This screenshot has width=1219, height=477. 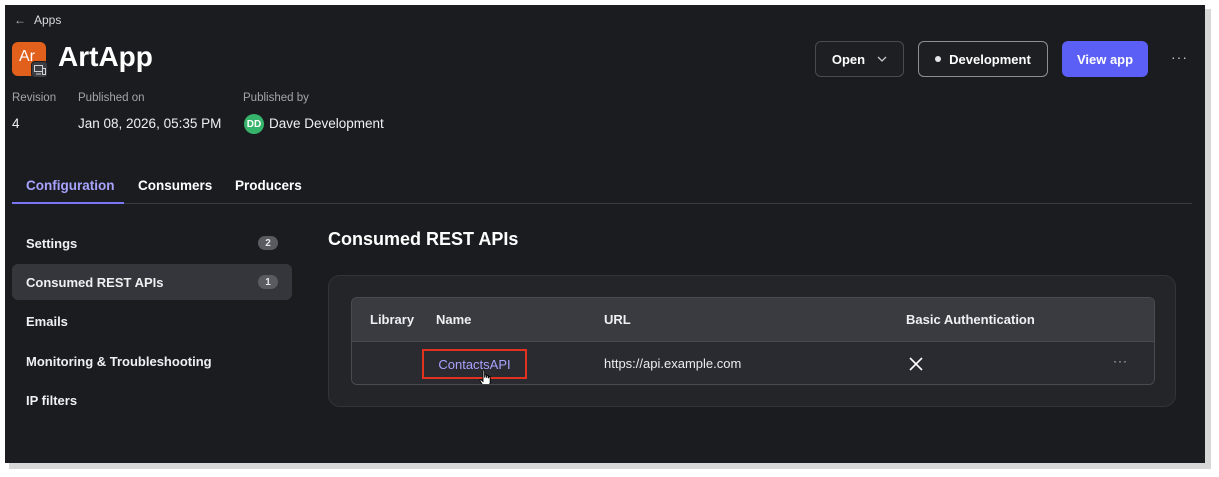 I want to click on back-to-apps-link: ← Apps, so click(x=37, y=20).